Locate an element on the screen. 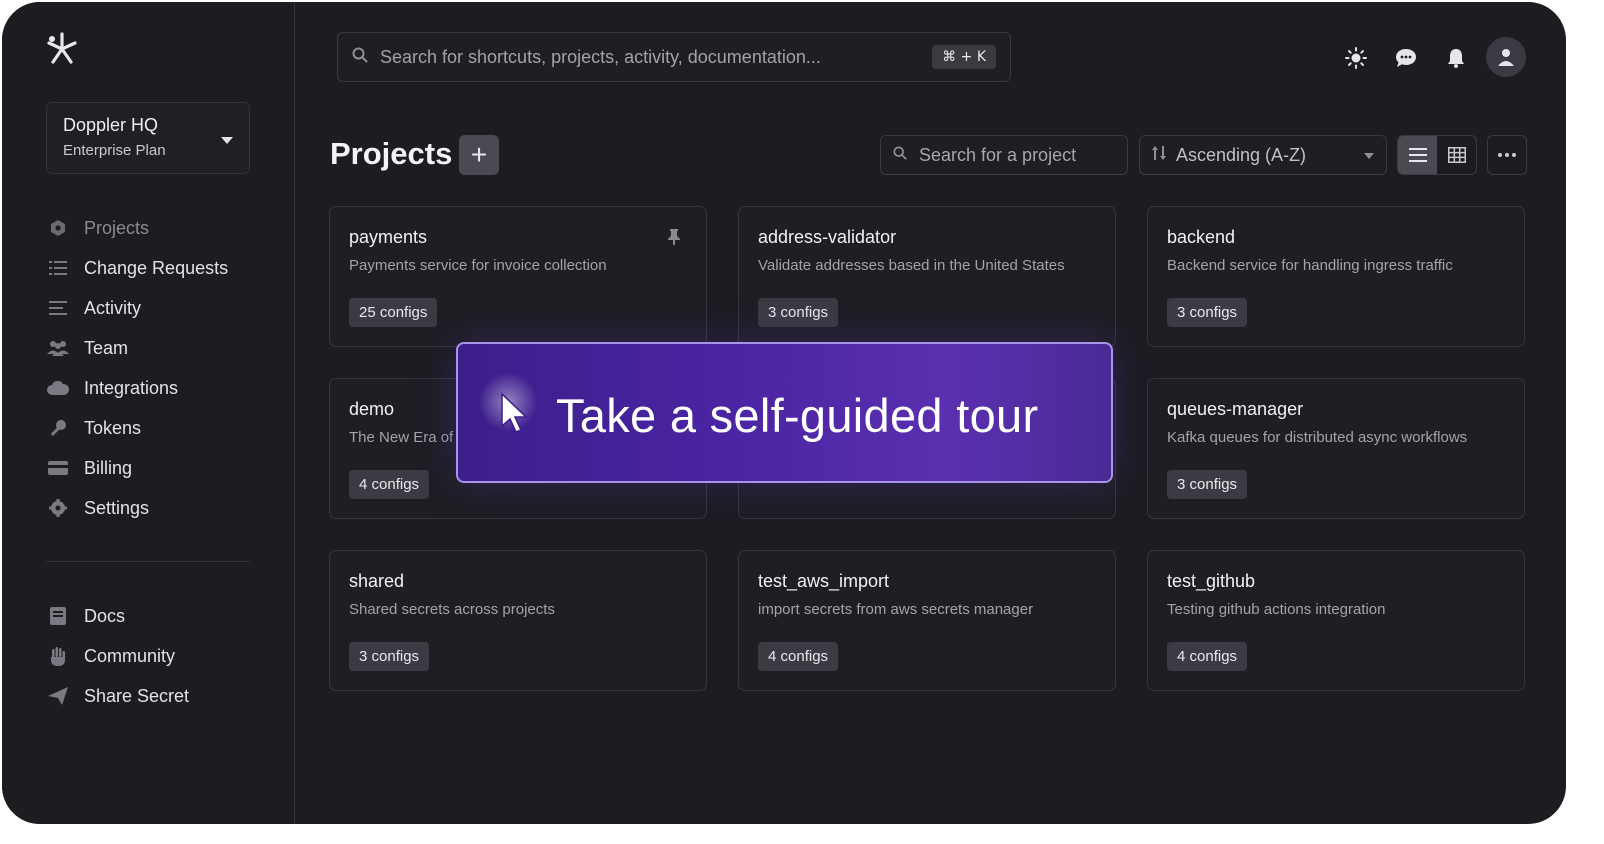 This screenshot has width=1604, height=844. sidebar-item-docs: Docs is located at coordinates (156, 616).